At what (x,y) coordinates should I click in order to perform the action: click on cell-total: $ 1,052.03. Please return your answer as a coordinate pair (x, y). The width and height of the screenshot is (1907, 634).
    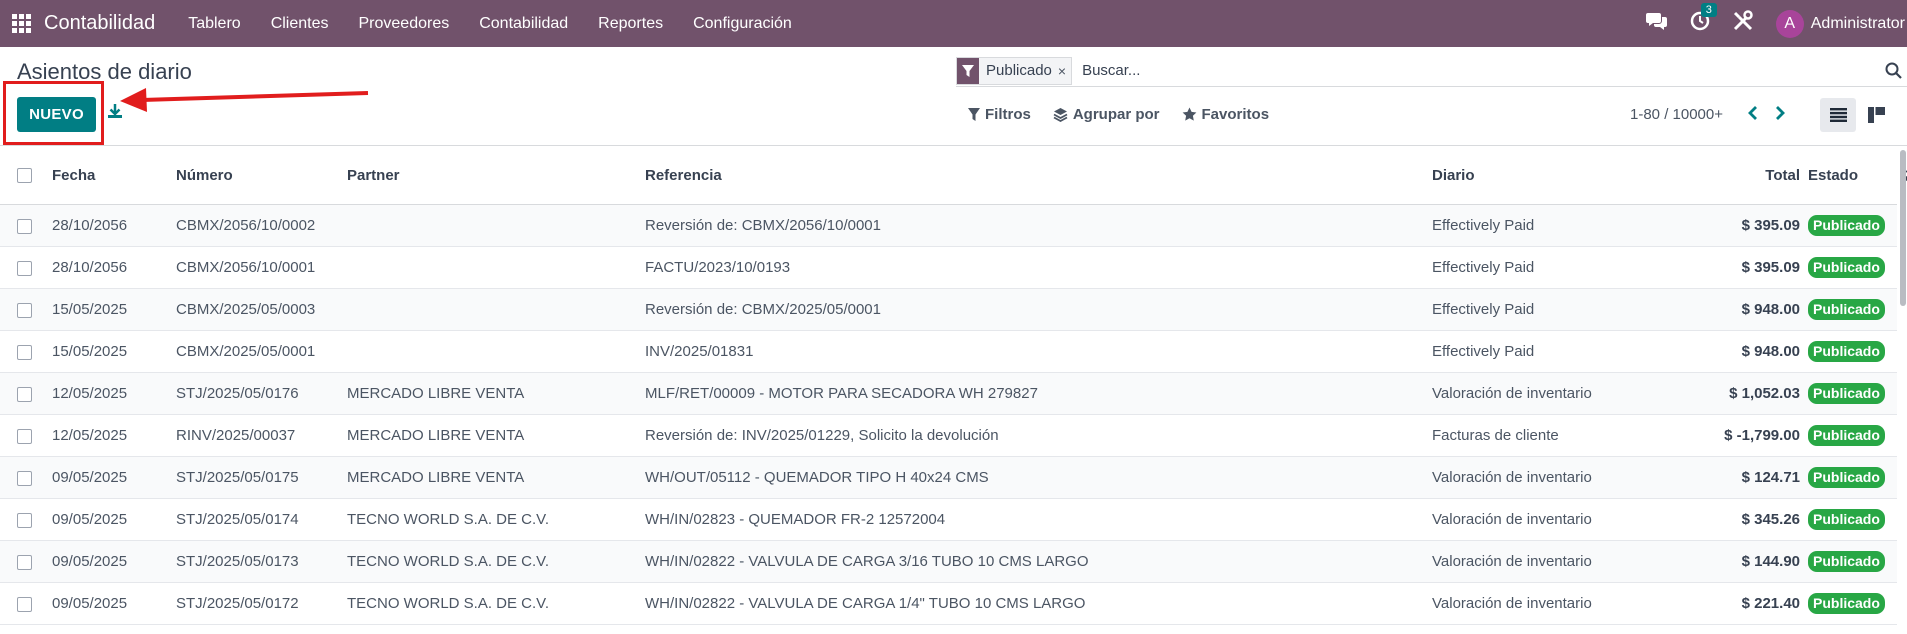
    Looking at the image, I should click on (1740, 393).